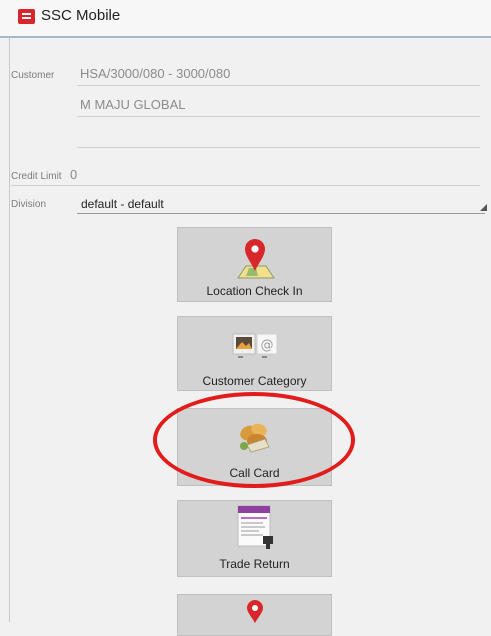 The width and height of the screenshot is (491, 636). Describe the element at coordinates (245, 19) in the screenshot. I see `action-bar: SSC Mobile` at that location.